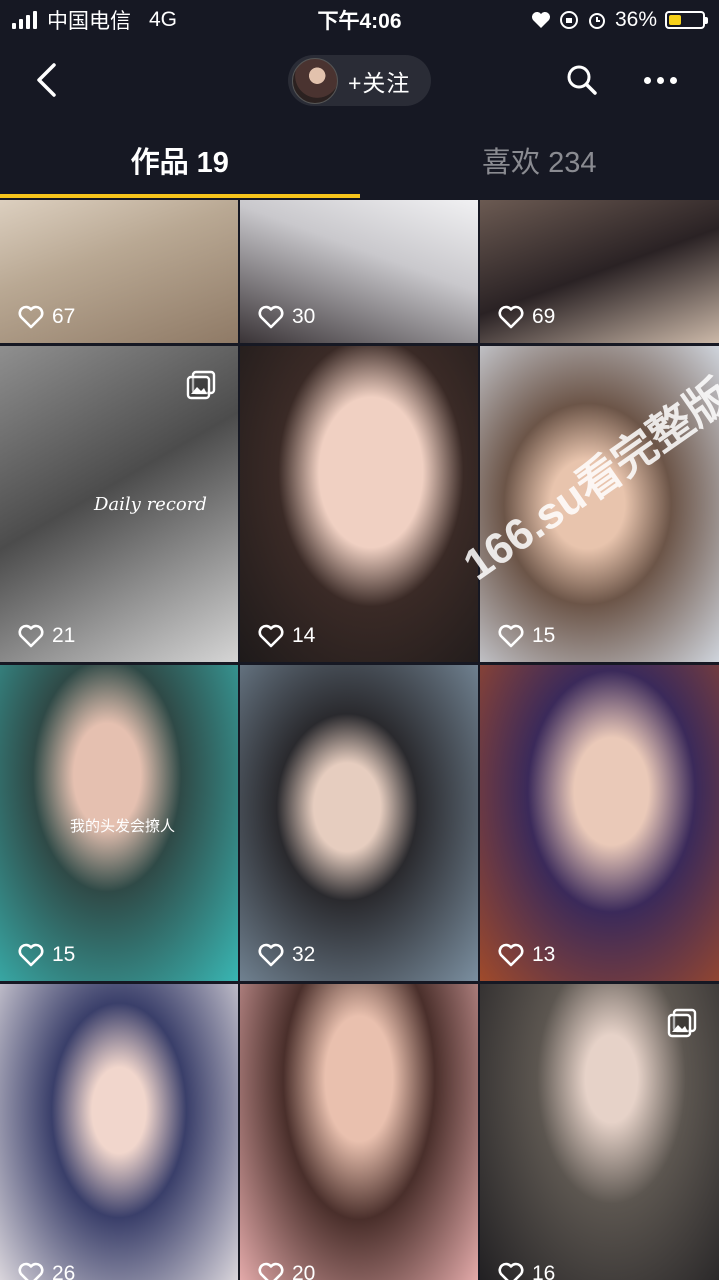 The width and height of the screenshot is (719, 1280). Describe the element at coordinates (64, 635) in the screenshot. I see `like-count-value: 21` at that location.